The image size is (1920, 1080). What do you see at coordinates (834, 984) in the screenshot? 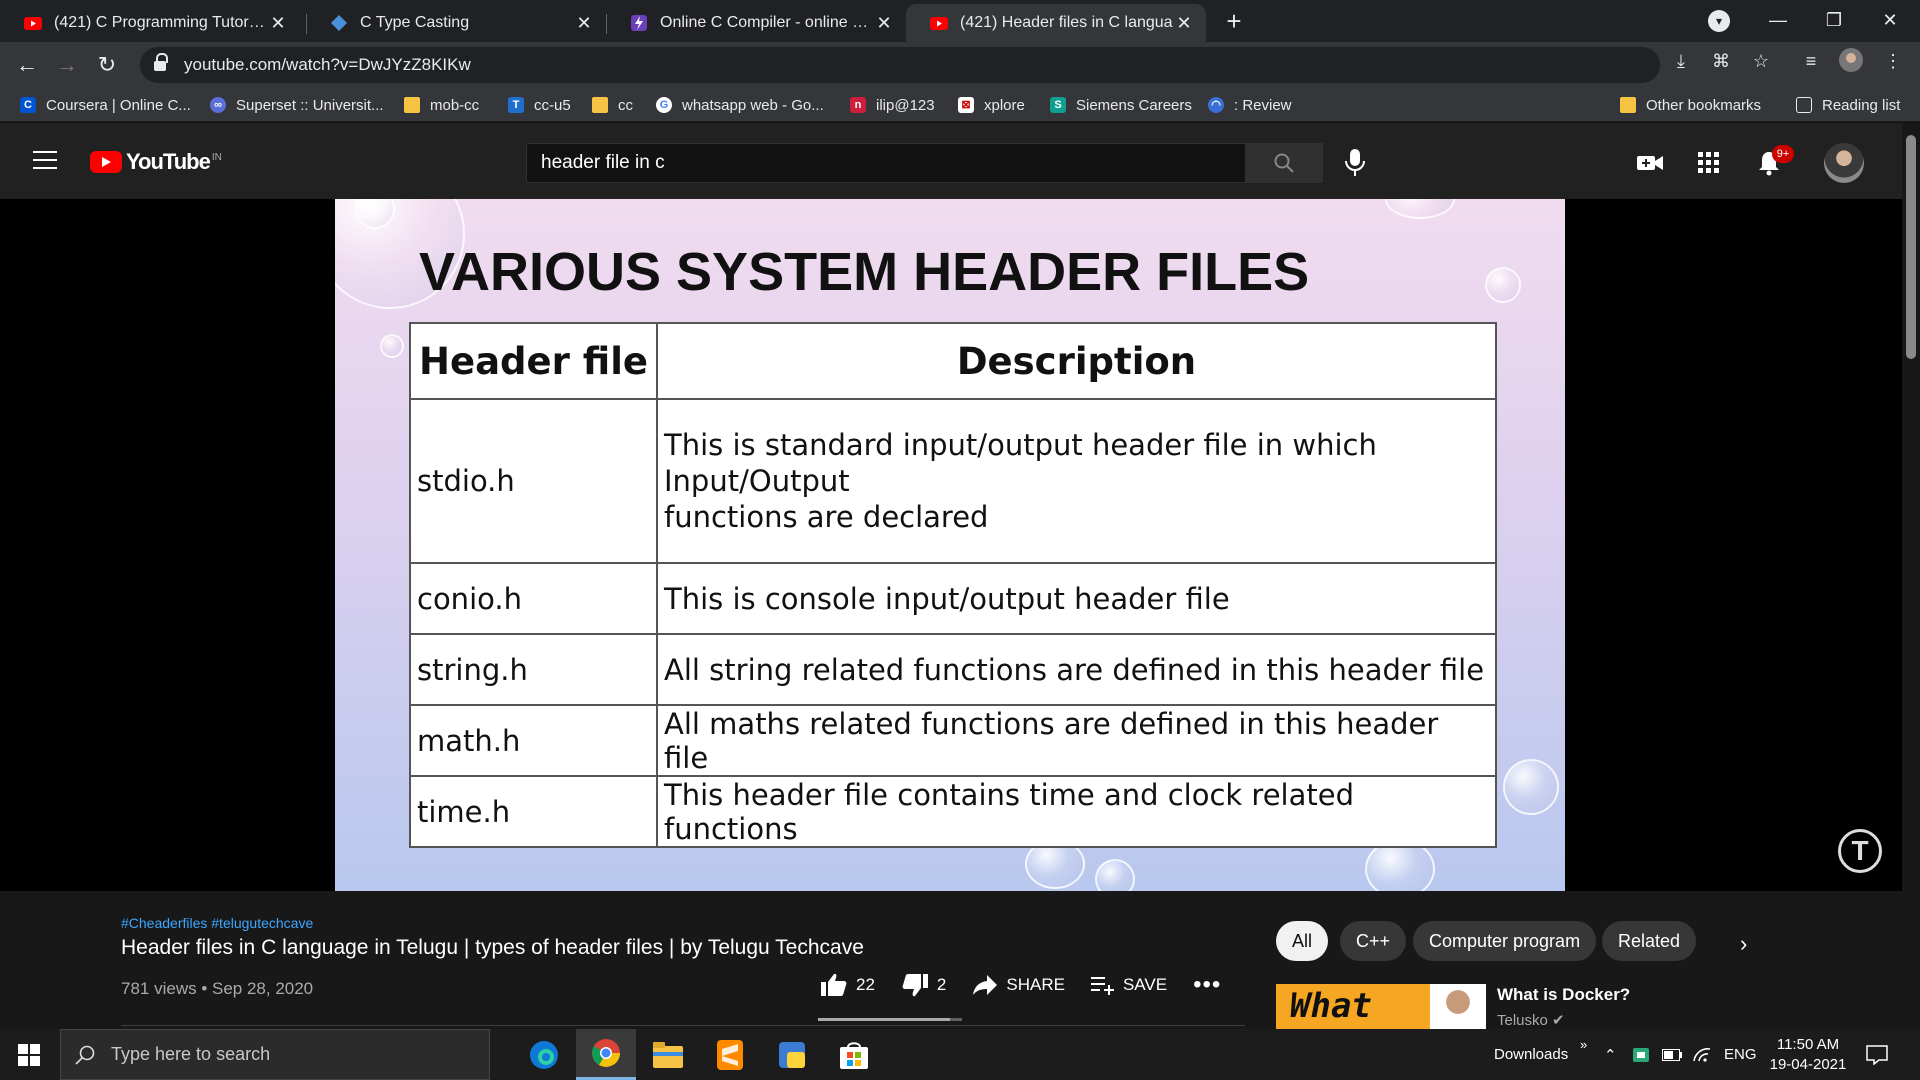
I see `thumbs-up-icon` at bounding box center [834, 984].